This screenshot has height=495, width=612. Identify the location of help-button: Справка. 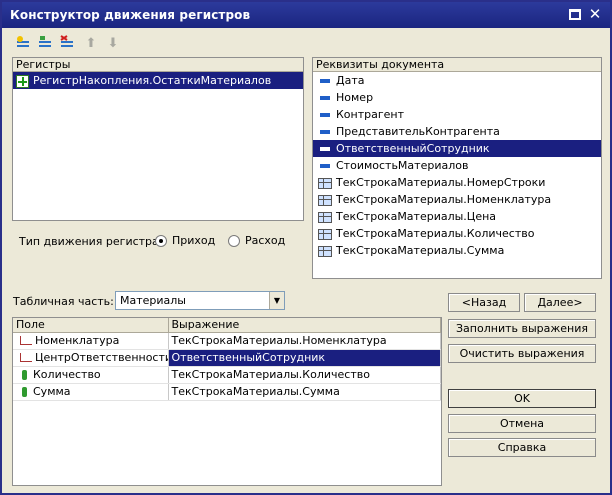
(522, 447).